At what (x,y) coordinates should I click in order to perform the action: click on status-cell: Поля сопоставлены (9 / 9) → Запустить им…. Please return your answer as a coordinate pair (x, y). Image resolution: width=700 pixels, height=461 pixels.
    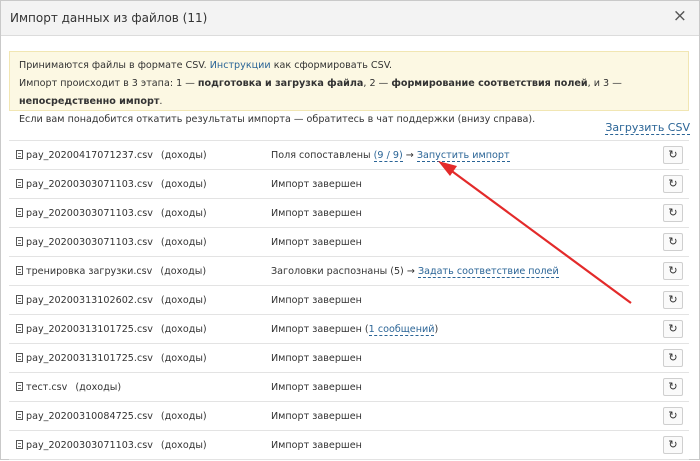
    Looking at the image, I should click on (390, 156).